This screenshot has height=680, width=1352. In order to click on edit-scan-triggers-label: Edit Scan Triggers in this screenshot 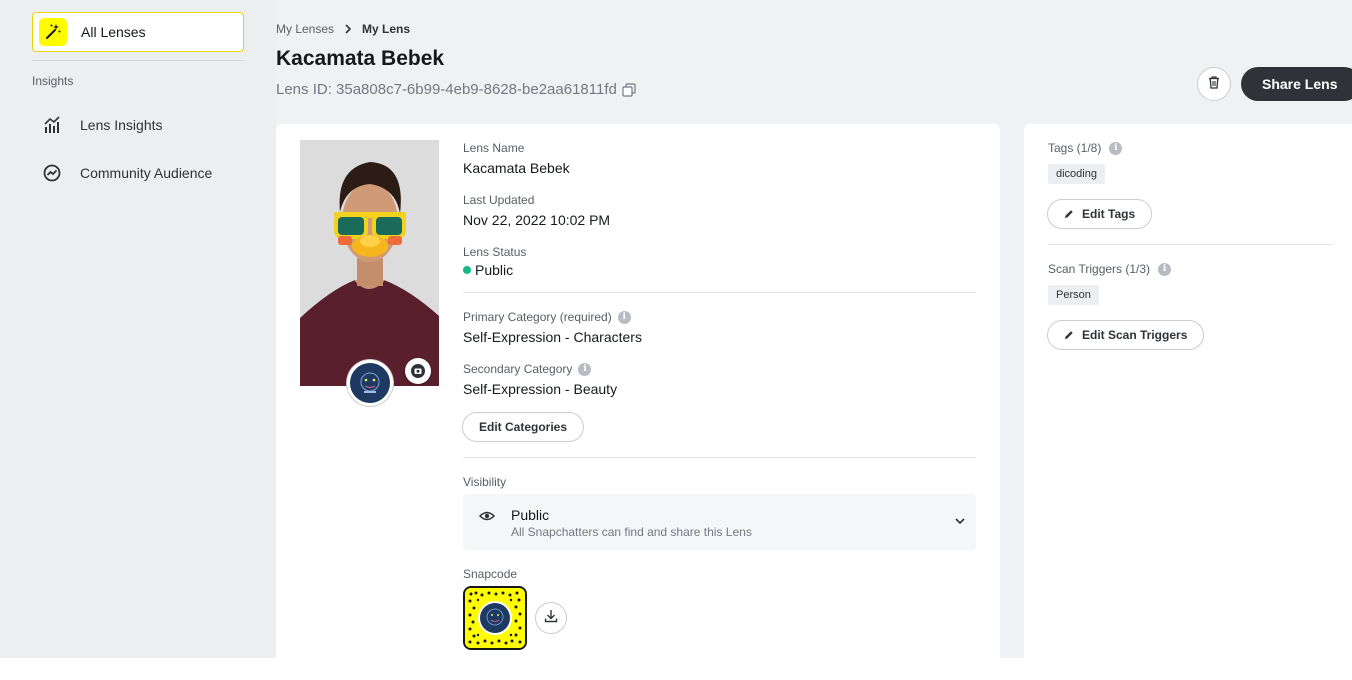, I will do `click(1135, 335)`.